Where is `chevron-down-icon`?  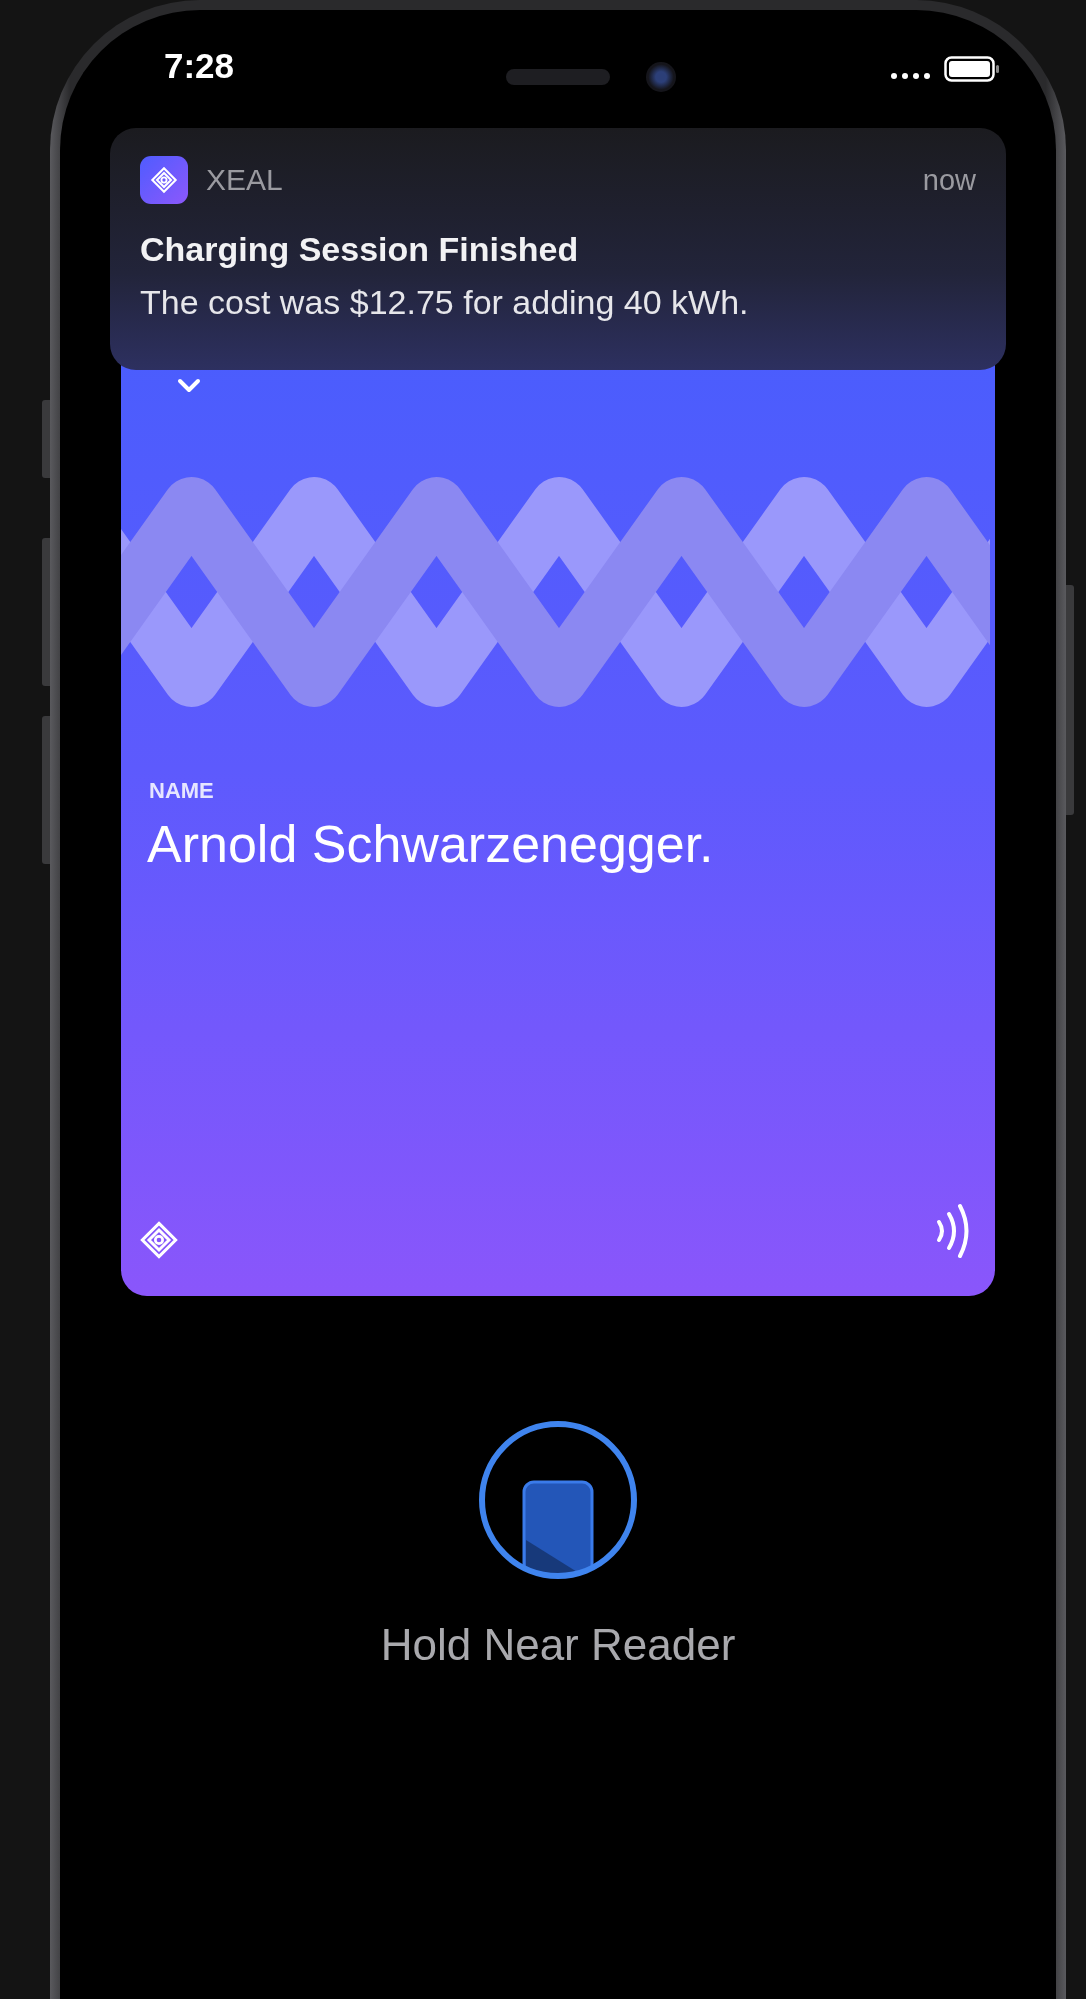
chevron-down-icon is located at coordinates (189, 386).